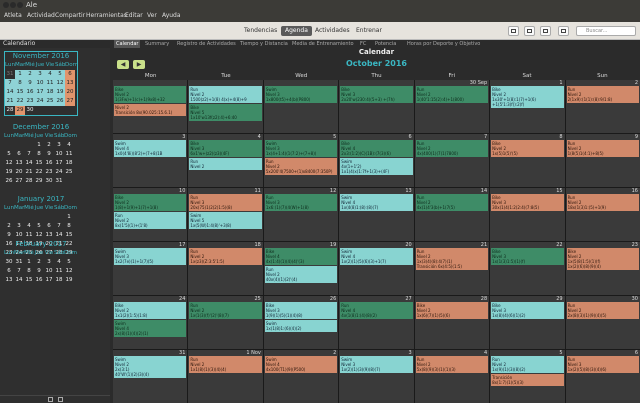  Describe the element at coordinates (301, 326) in the screenshot. I see `workout-event: Swim 1x(1(8)1:(6)(4)(2)` at that location.